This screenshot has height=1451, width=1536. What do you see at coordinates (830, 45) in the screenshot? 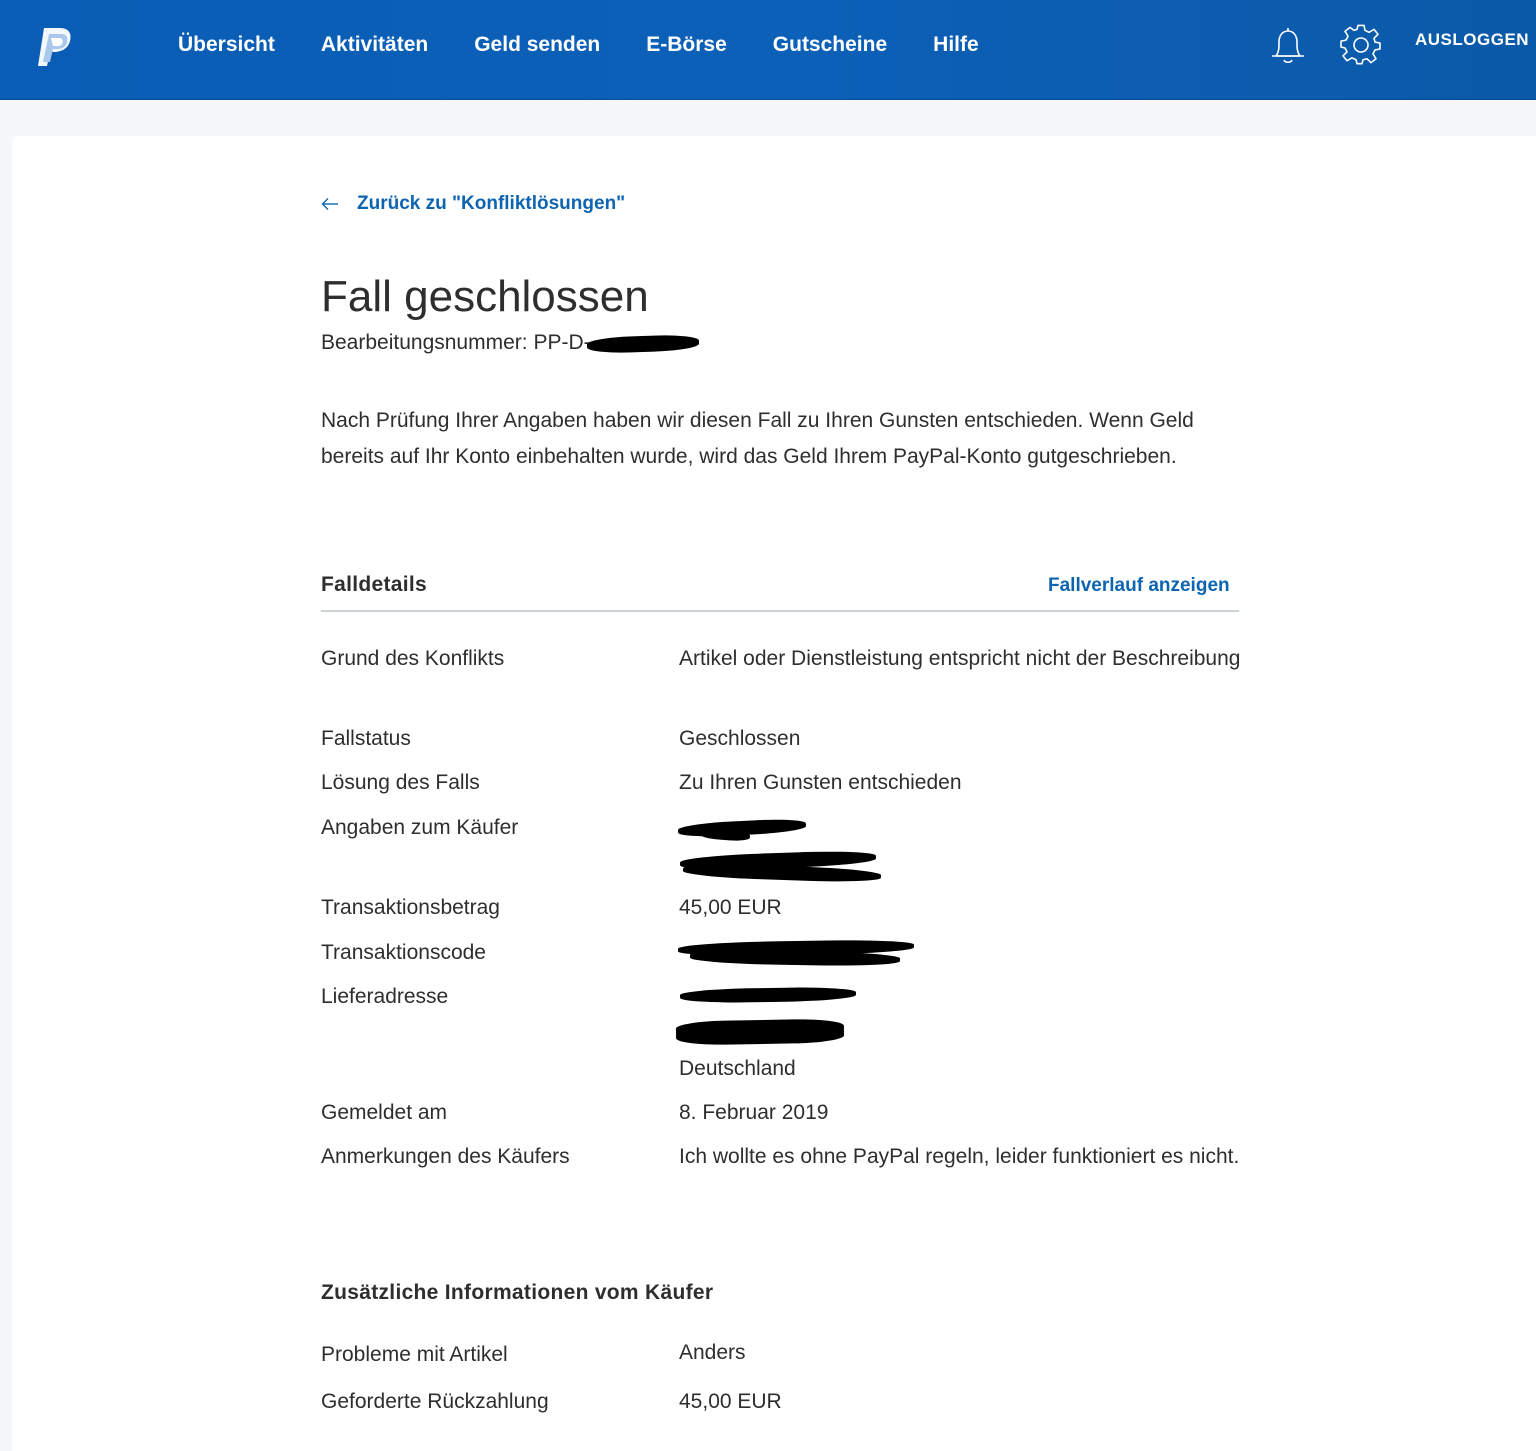
I see `nav-gutscheine: Gutscheine` at bounding box center [830, 45].